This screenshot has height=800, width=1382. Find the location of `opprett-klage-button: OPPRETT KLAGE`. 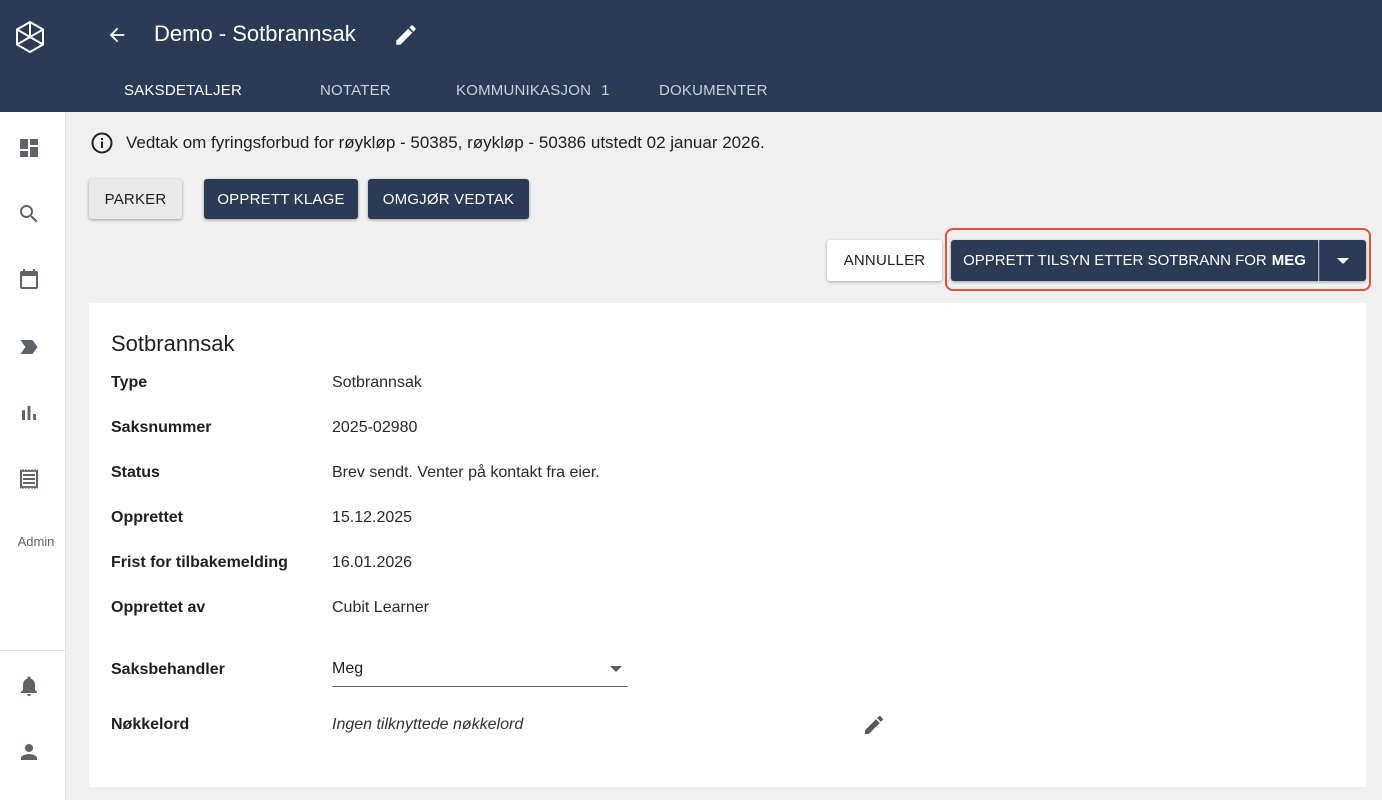

opprett-klage-button: OPPRETT KLAGE is located at coordinates (281, 199).